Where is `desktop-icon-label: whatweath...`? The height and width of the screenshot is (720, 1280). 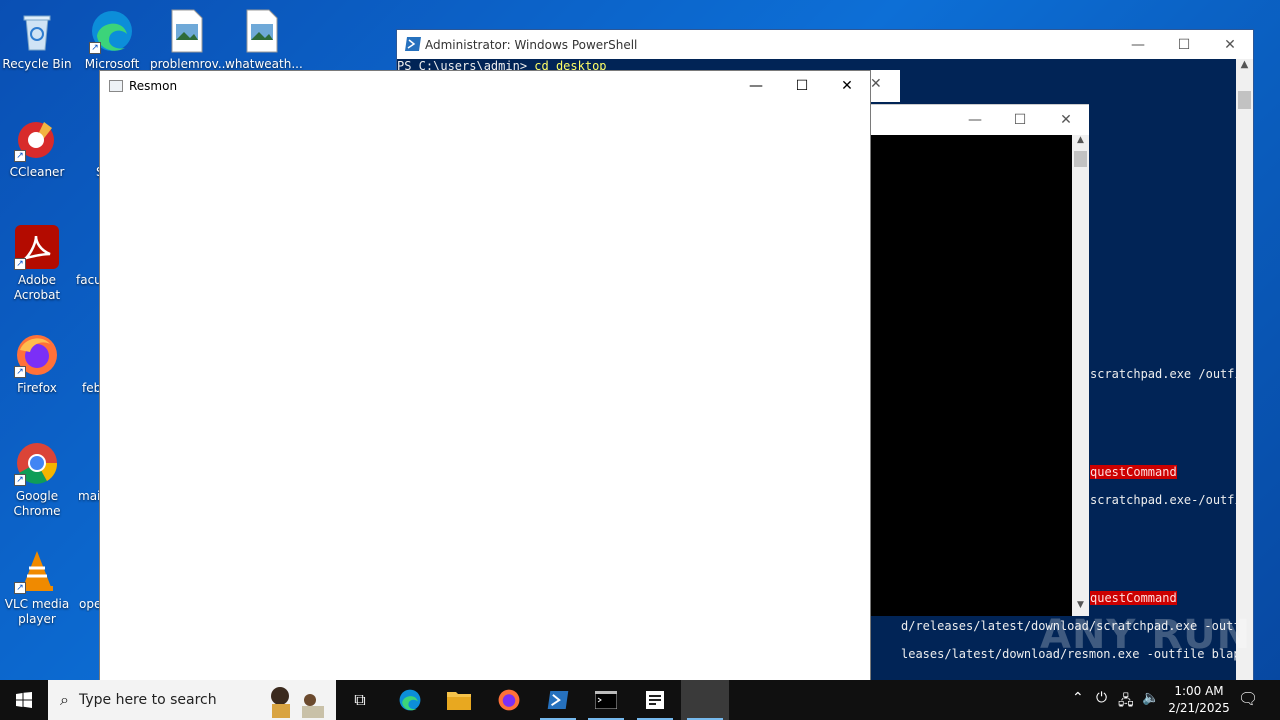
desktop-icon-label: whatweath... is located at coordinates (264, 64).